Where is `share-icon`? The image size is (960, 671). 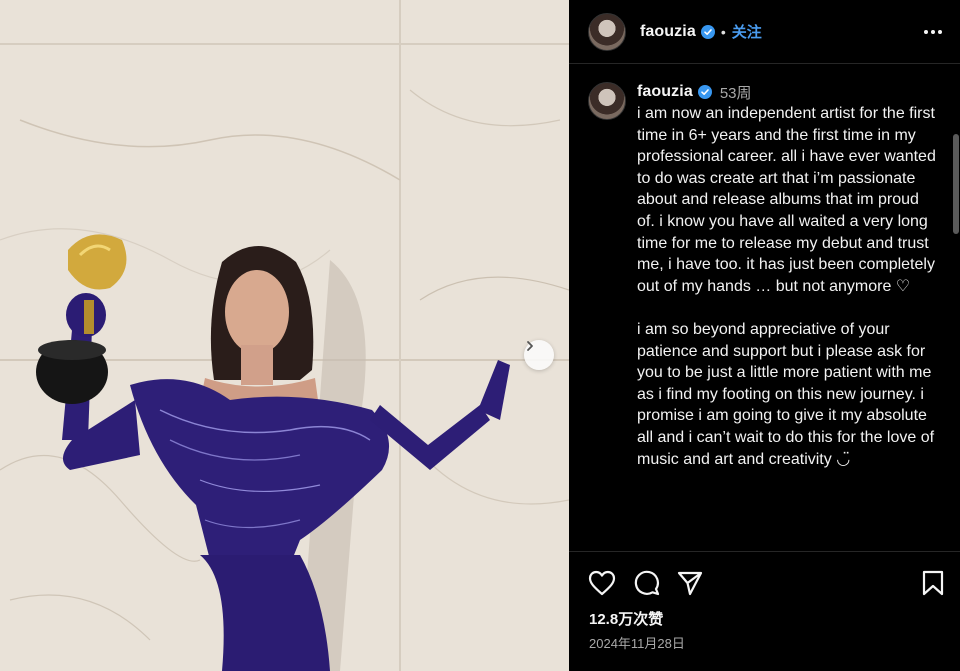 share-icon is located at coordinates (690, 583).